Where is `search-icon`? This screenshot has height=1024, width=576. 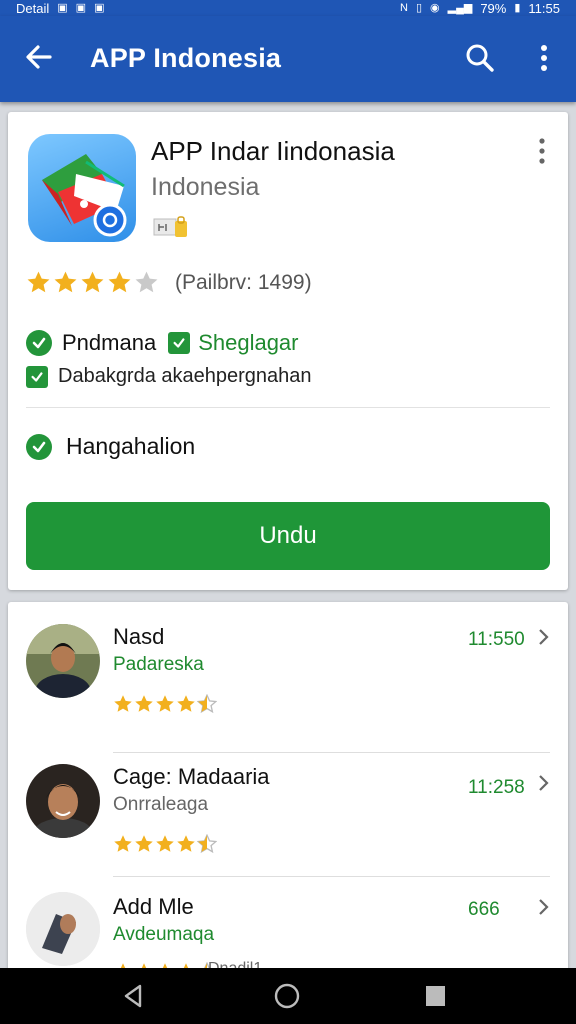 search-icon is located at coordinates (480, 58).